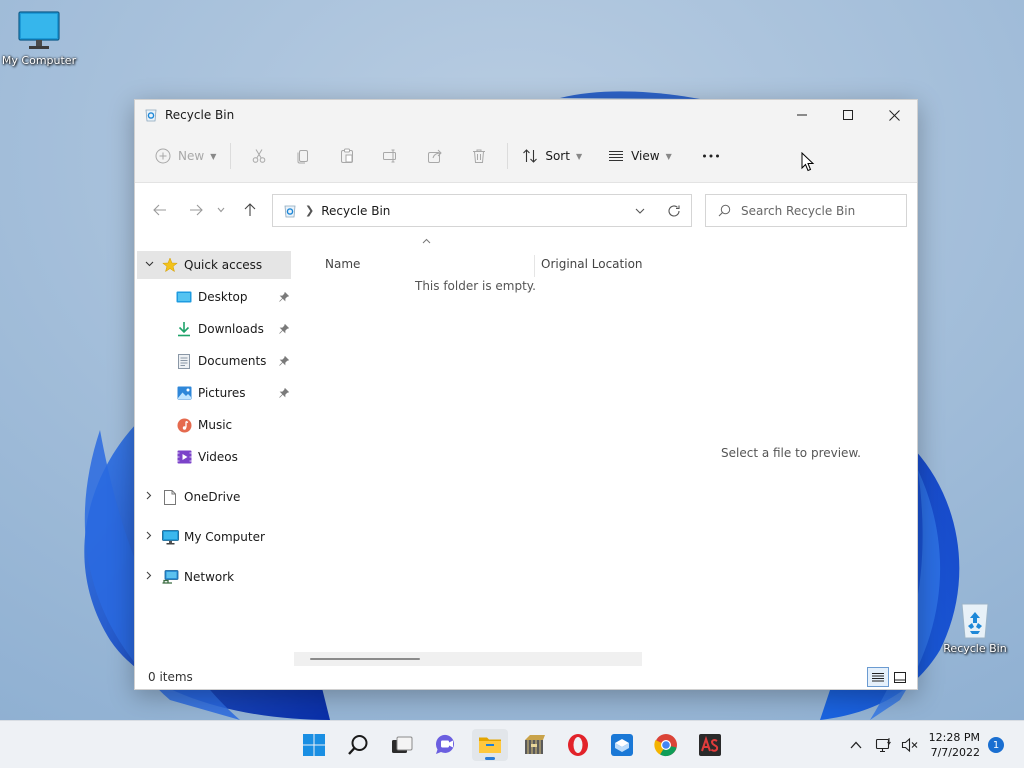  I want to click on cut-icon, so click(259, 156).